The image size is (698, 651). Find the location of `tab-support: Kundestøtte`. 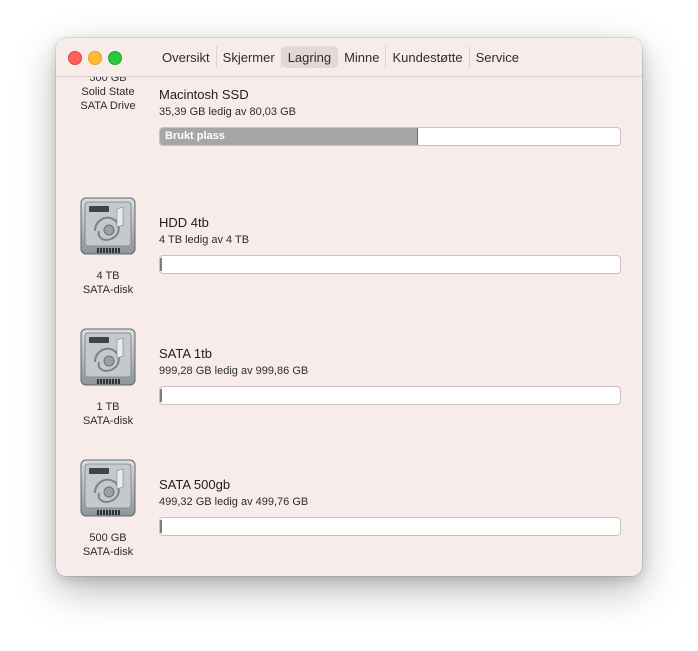

tab-support: Kundestøtte is located at coordinates (428, 57).